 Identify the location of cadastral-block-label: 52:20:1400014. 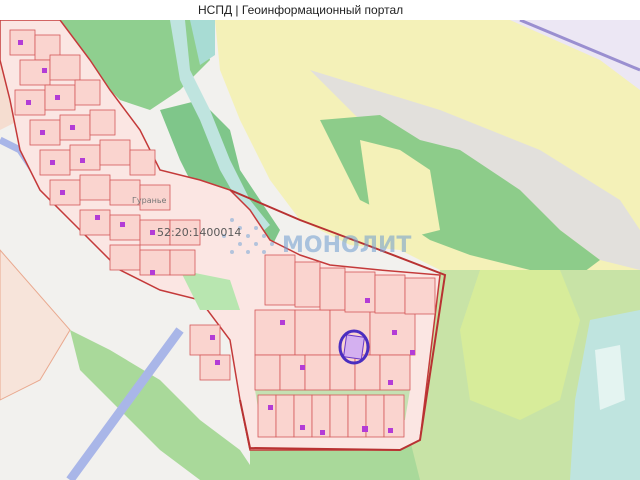
(199, 232).